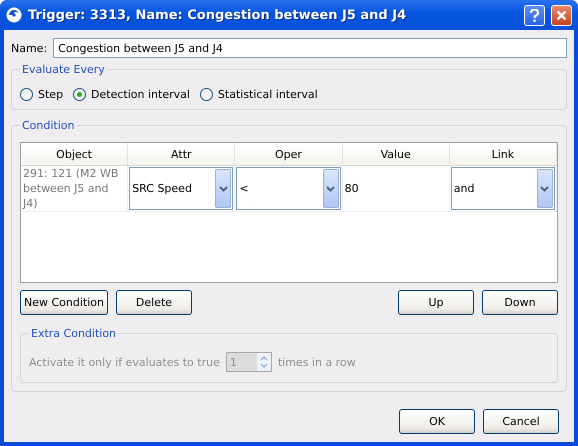 Image resolution: width=578 pixels, height=446 pixels. Describe the element at coordinates (396, 154) in the screenshot. I see `column-header: Value` at that location.